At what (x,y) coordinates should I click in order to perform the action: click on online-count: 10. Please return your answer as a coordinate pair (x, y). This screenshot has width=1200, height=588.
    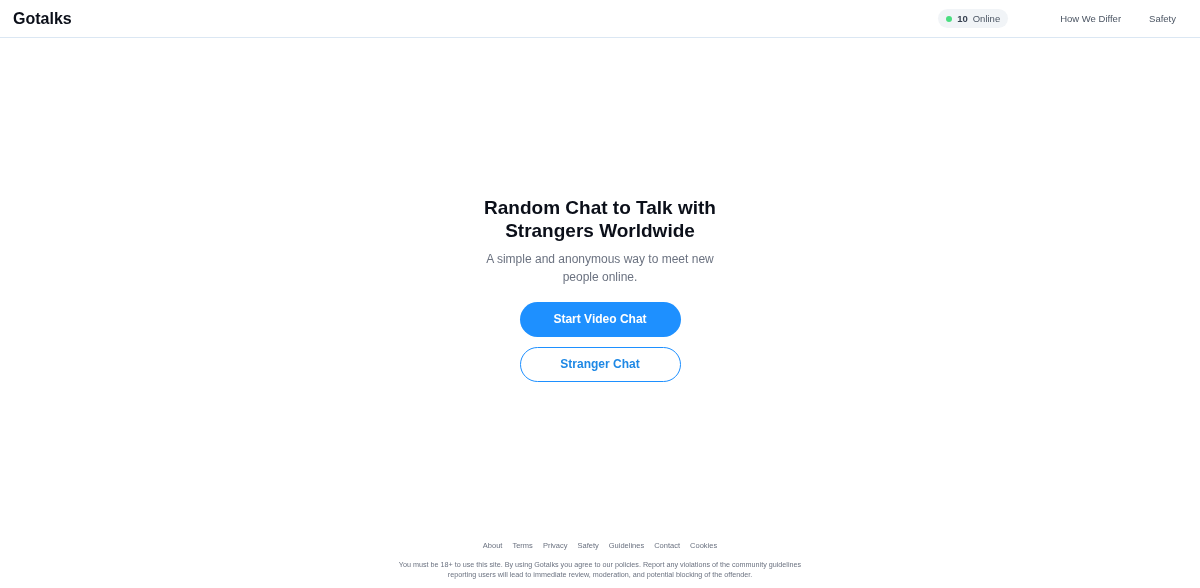
    Looking at the image, I should click on (962, 18).